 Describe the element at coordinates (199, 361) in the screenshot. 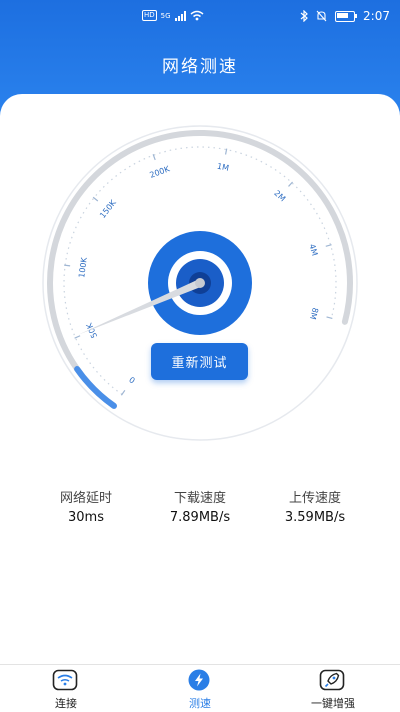

I see `retest-button: 重新测试` at that location.